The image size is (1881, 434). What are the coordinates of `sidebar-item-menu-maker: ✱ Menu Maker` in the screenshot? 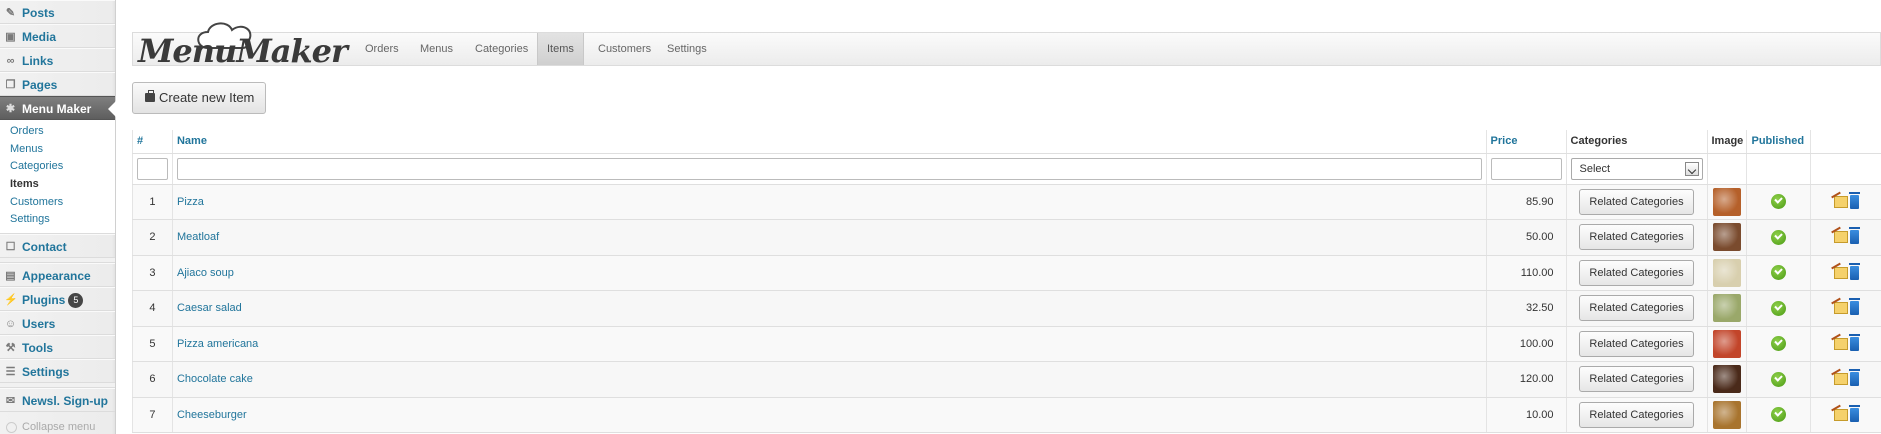 It's located at (58, 108).